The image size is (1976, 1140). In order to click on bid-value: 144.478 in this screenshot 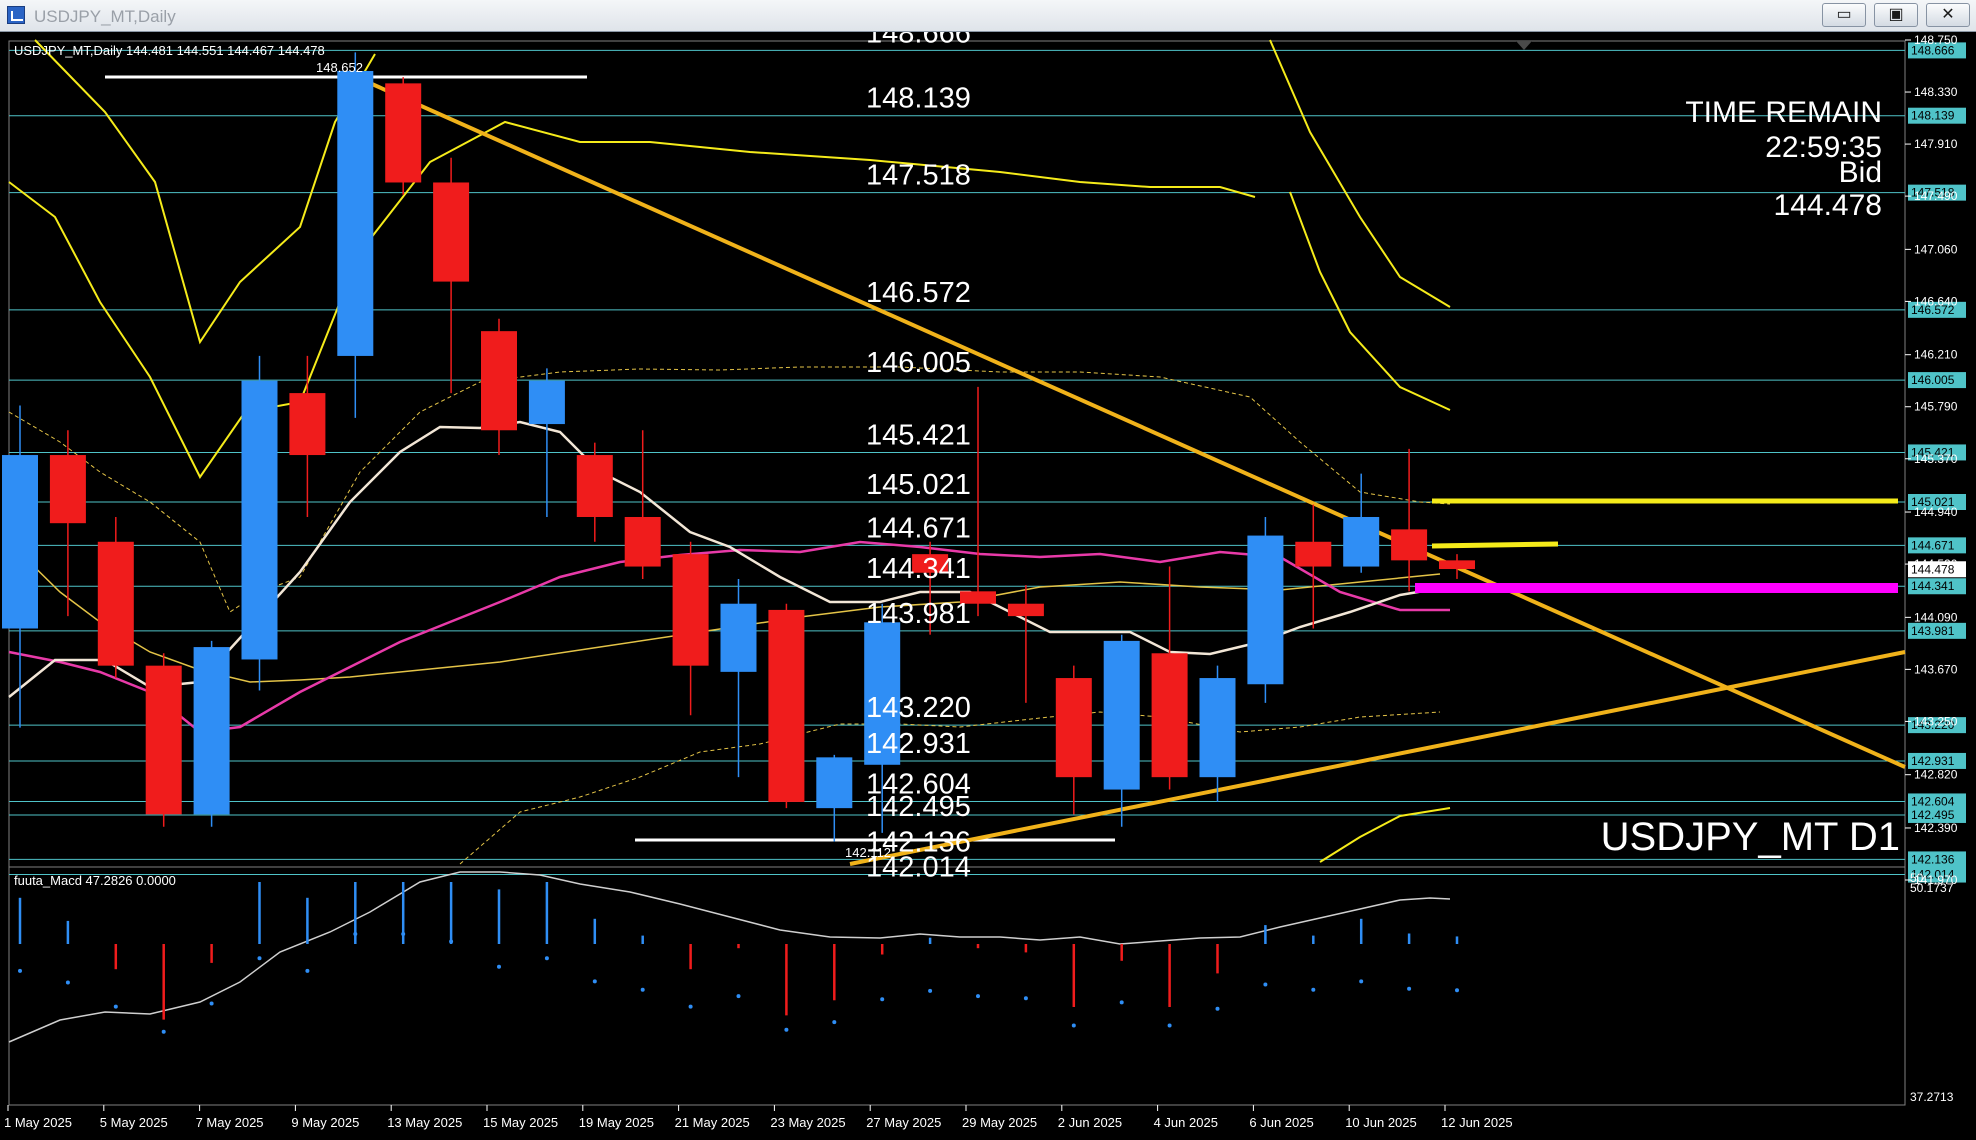, I will do `click(1828, 205)`.